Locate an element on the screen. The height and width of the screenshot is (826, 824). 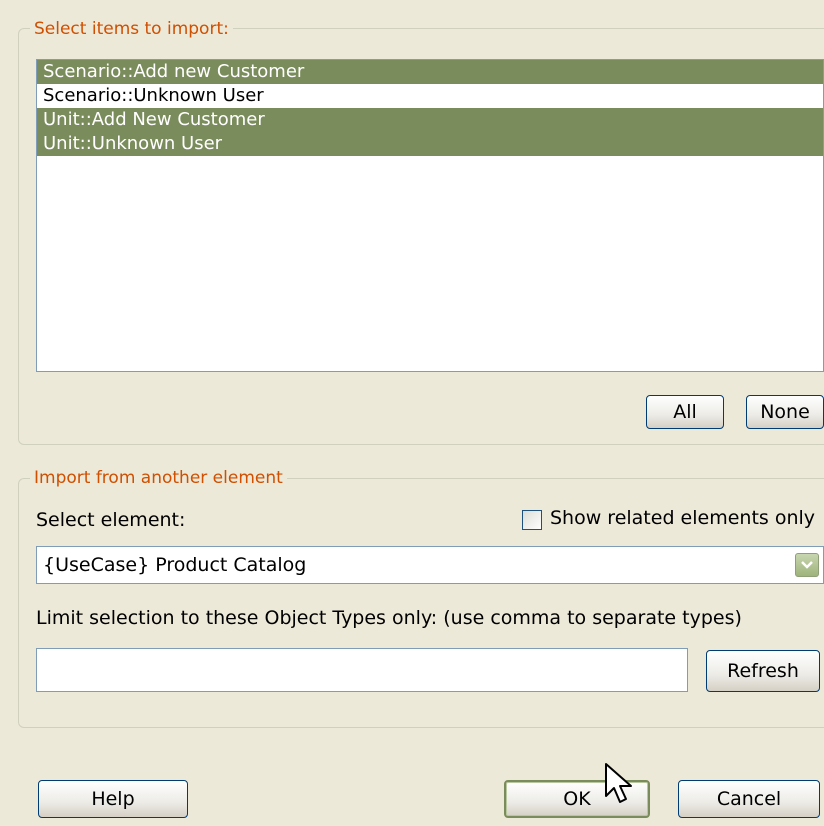
object-types-input is located at coordinates (362, 670).